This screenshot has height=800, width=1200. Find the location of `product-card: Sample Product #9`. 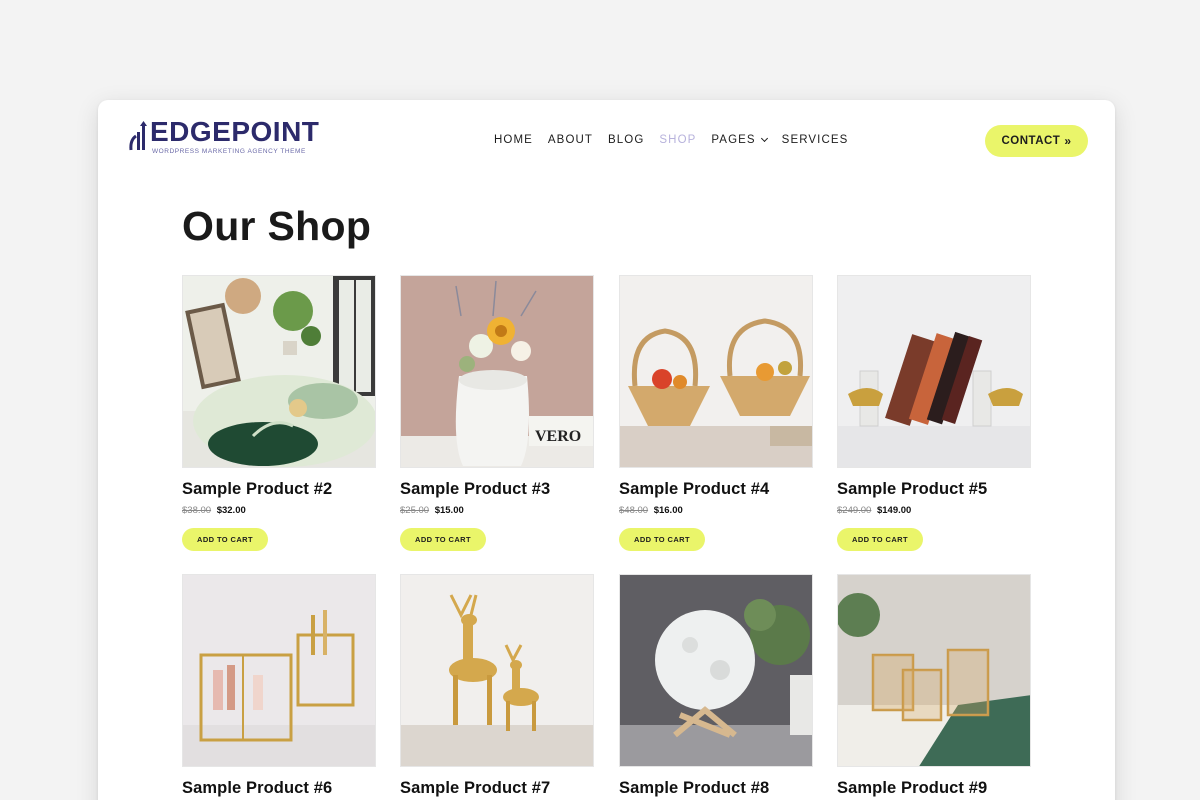

product-card: Sample Product #9 is located at coordinates (934, 686).